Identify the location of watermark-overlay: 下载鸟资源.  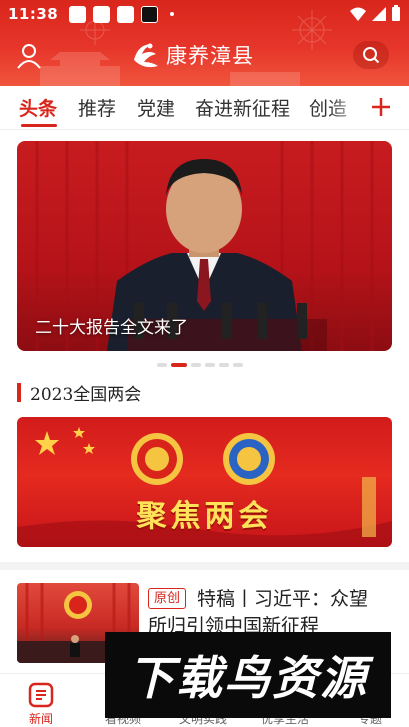
(248, 675).